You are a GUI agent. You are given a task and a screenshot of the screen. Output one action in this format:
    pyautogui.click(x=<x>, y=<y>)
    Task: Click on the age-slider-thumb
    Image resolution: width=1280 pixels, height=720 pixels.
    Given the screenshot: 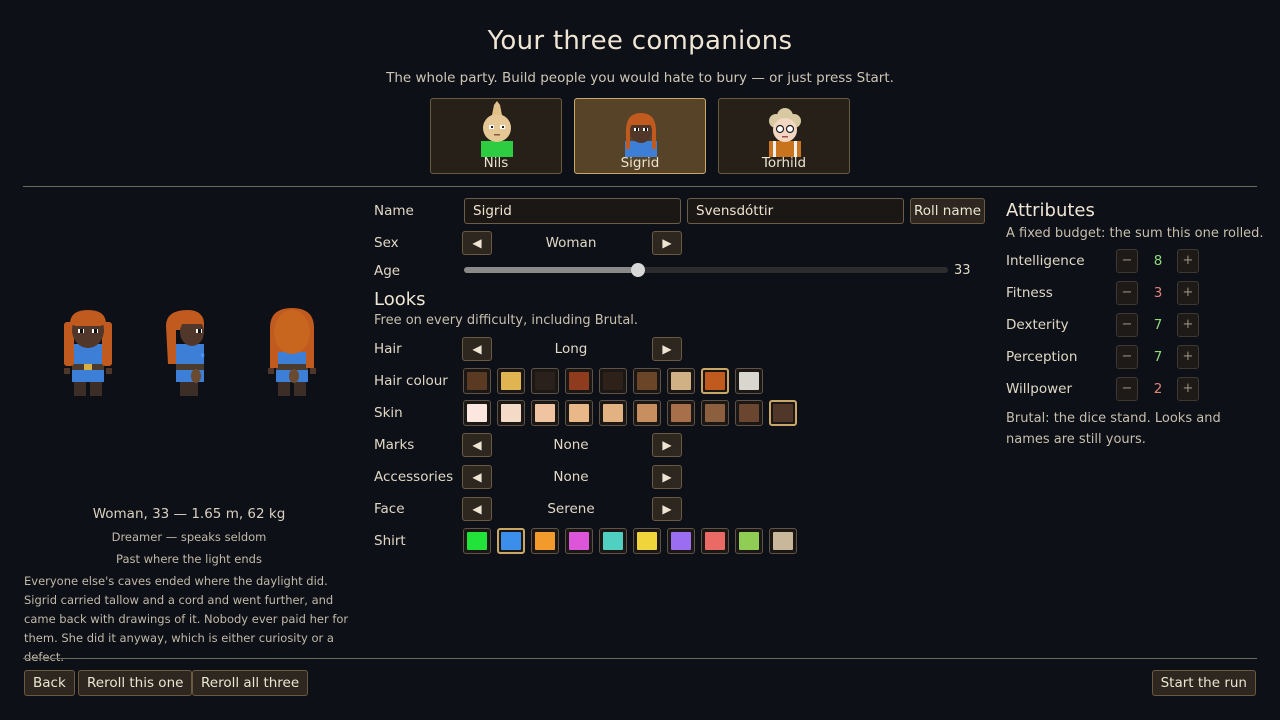 What is the action you would take?
    pyautogui.click(x=638, y=270)
    